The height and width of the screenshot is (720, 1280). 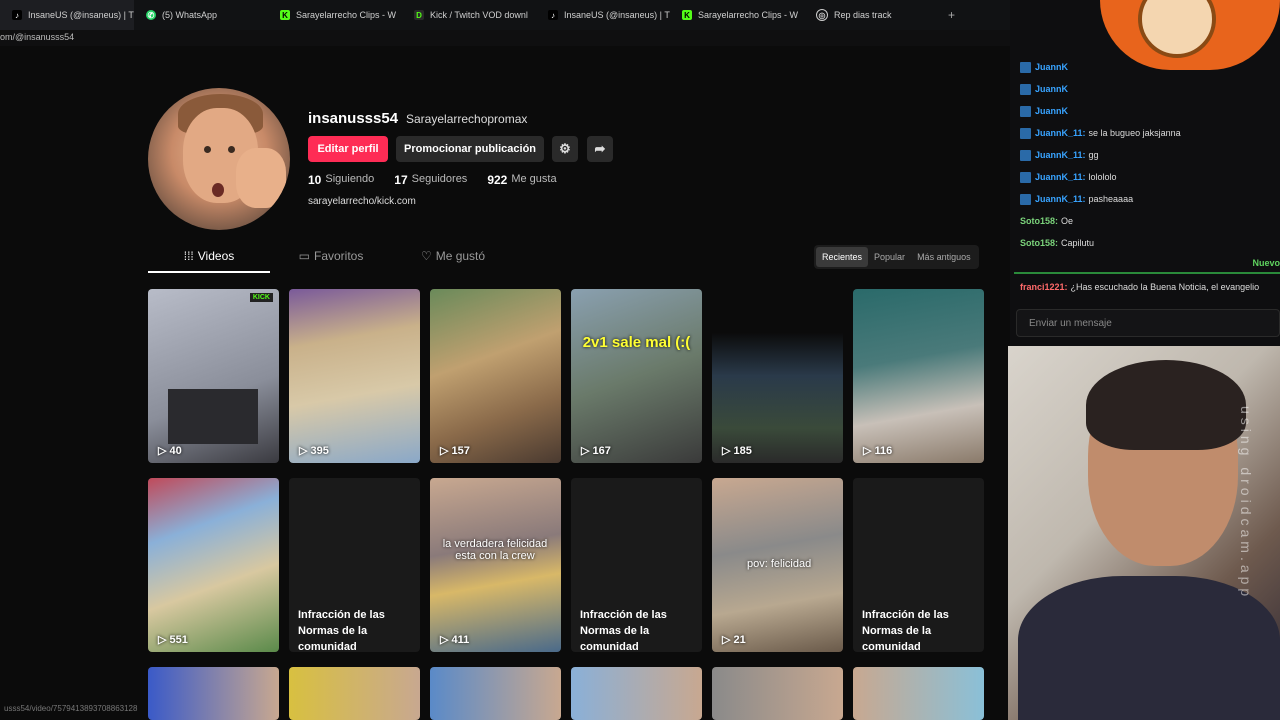 I want to click on followers-count: 17, so click(x=401, y=180).